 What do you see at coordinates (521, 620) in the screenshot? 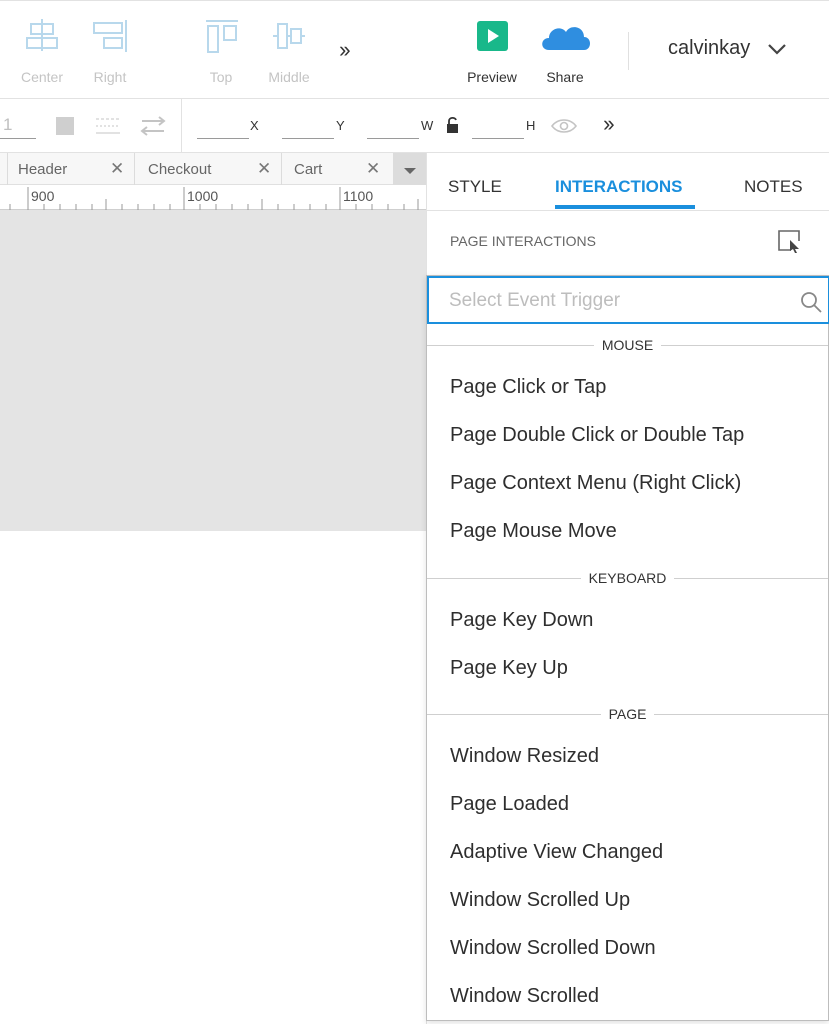
I see `option-page-key-down: Page Key Down` at bounding box center [521, 620].